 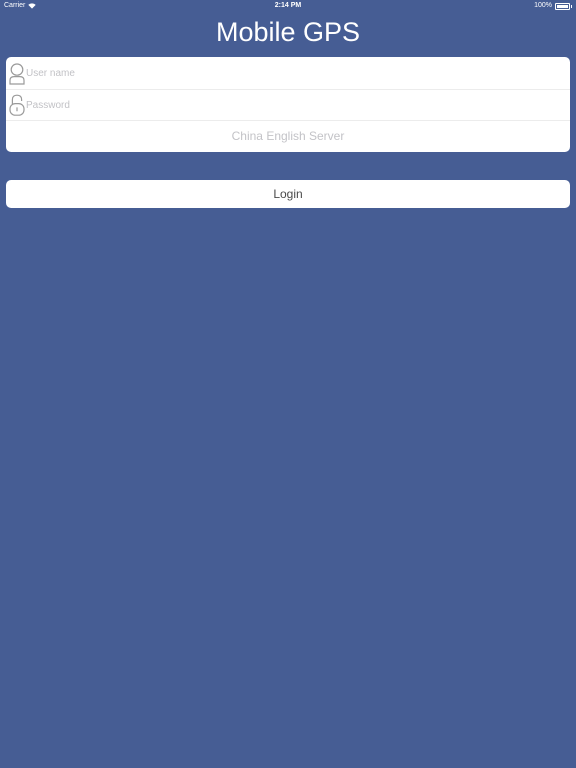 I want to click on battery-percentage: 100%, so click(x=543, y=5).